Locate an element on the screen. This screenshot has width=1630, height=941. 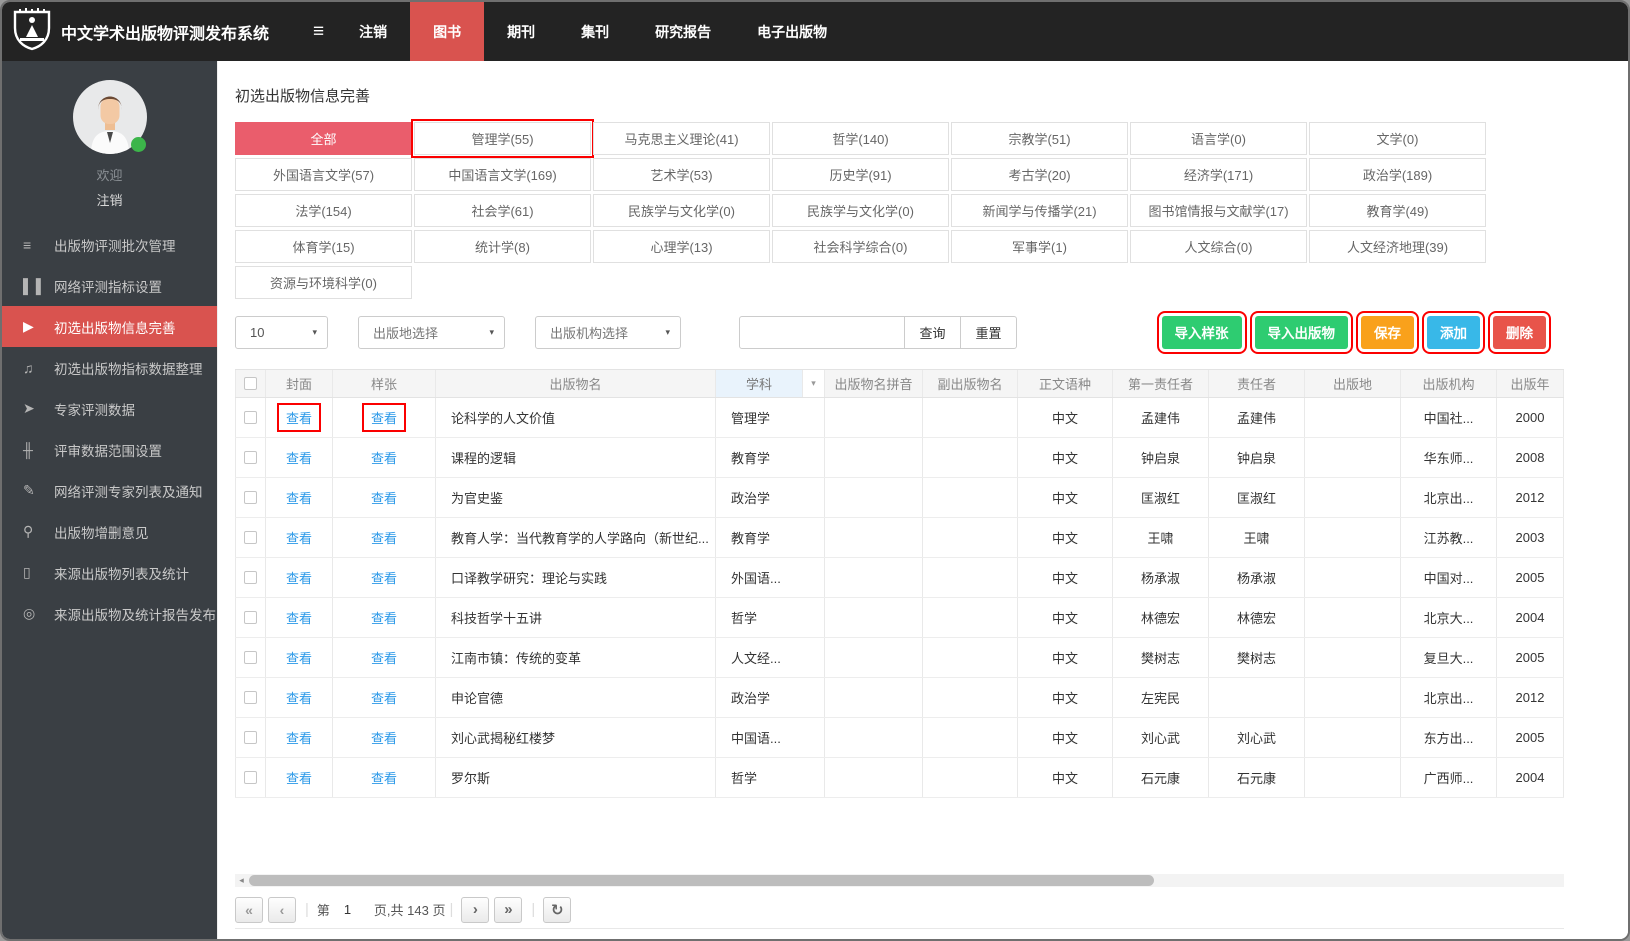
scrollbar-thumb is located at coordinates (701, 880).